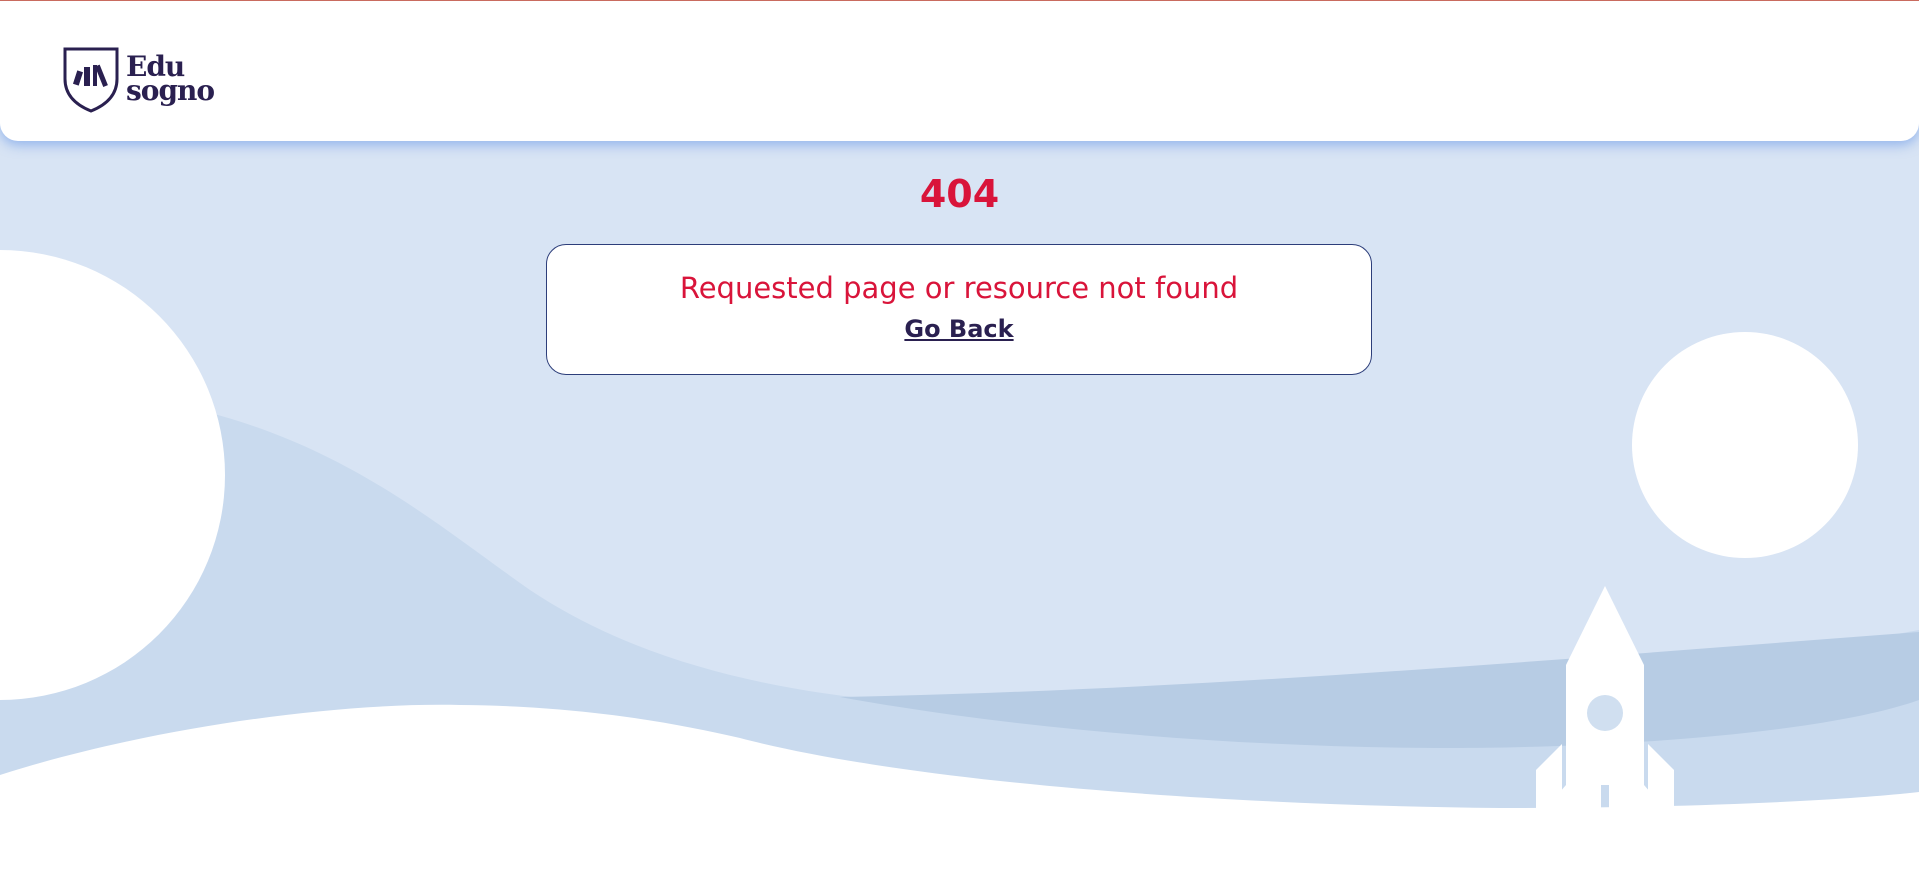  I want to click on logo-wordmark: Edu sogno, so click(170, 80).